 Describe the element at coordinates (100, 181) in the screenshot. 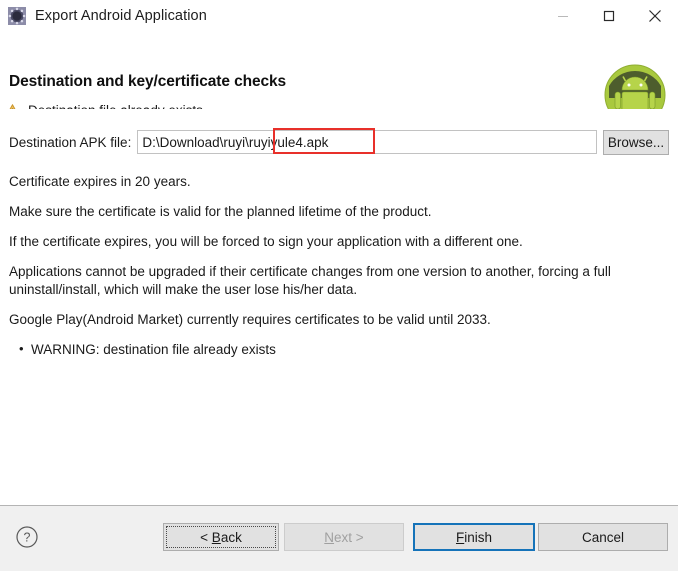

I see `paragraph-0: Certificate expires in 20 years.` at that location.